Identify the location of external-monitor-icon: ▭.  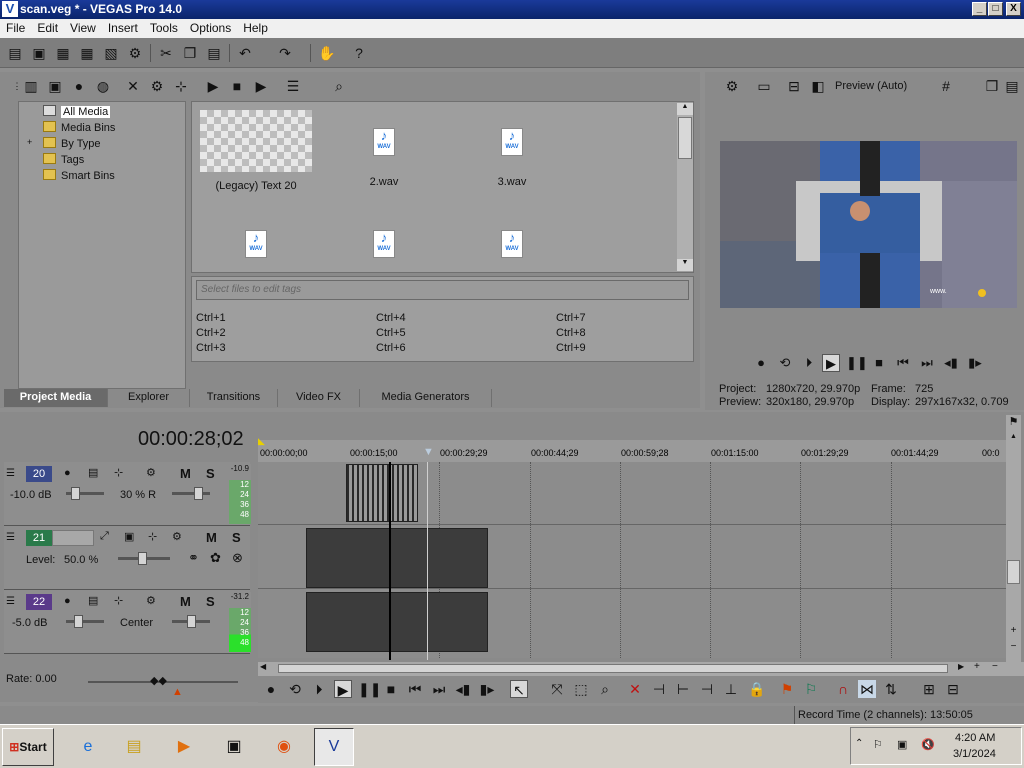
(764, 86).